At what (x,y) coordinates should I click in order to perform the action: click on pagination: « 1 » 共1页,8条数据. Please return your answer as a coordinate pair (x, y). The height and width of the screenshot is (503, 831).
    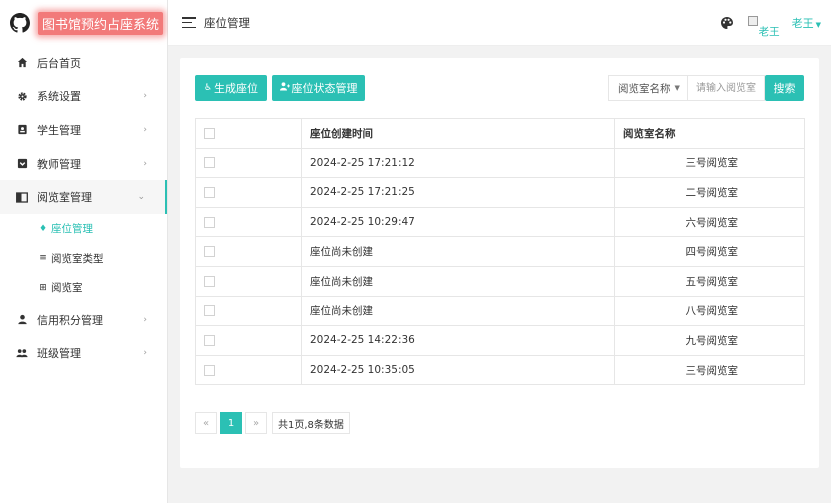
    Looking at the image, I should click on (272, 423).